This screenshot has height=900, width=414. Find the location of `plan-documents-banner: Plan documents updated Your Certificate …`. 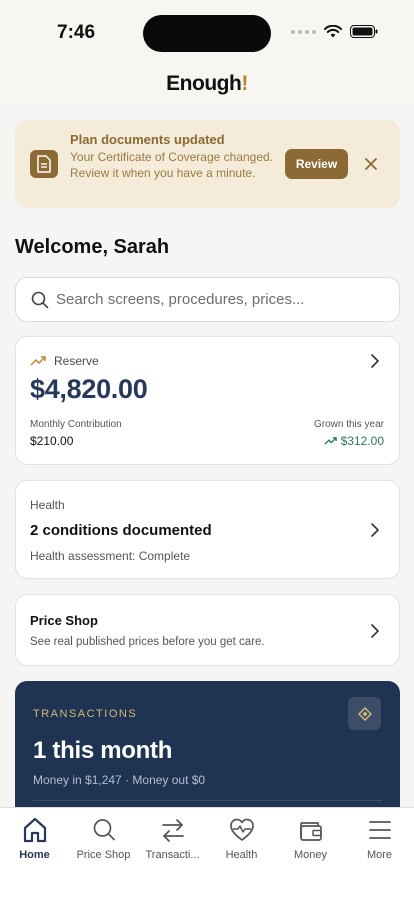

plan-documents-banner: Plan documents updated Your Certificate … is located at coordinates (207, 164).